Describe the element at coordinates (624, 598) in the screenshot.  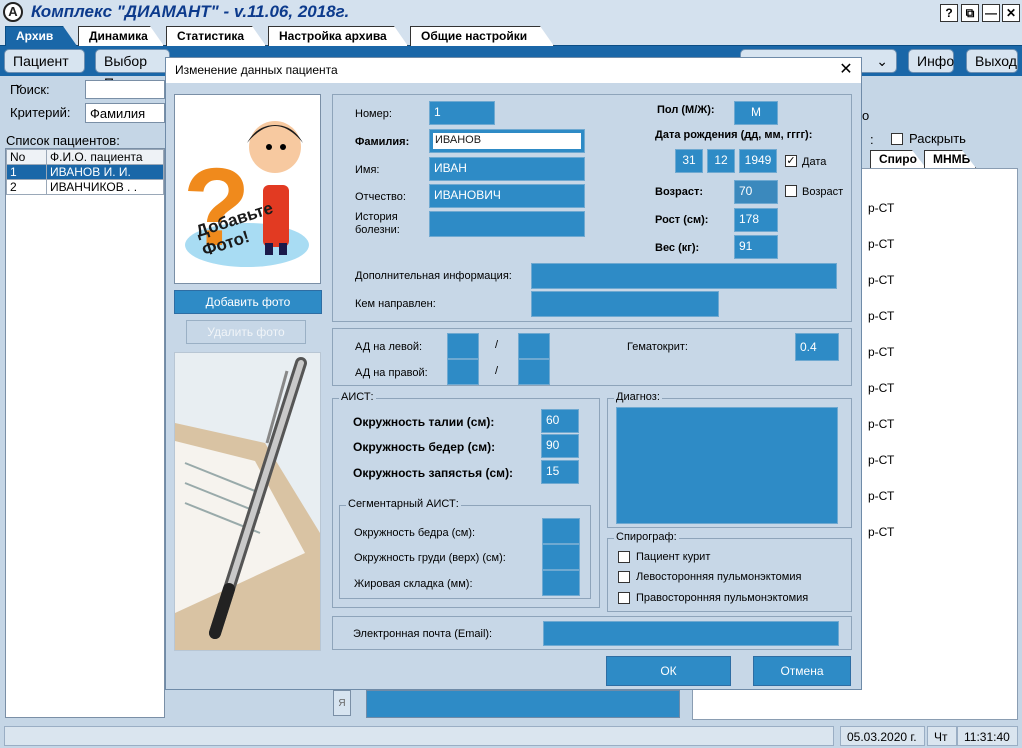
I see `right-pneumonectomy-checkbox` at that location.